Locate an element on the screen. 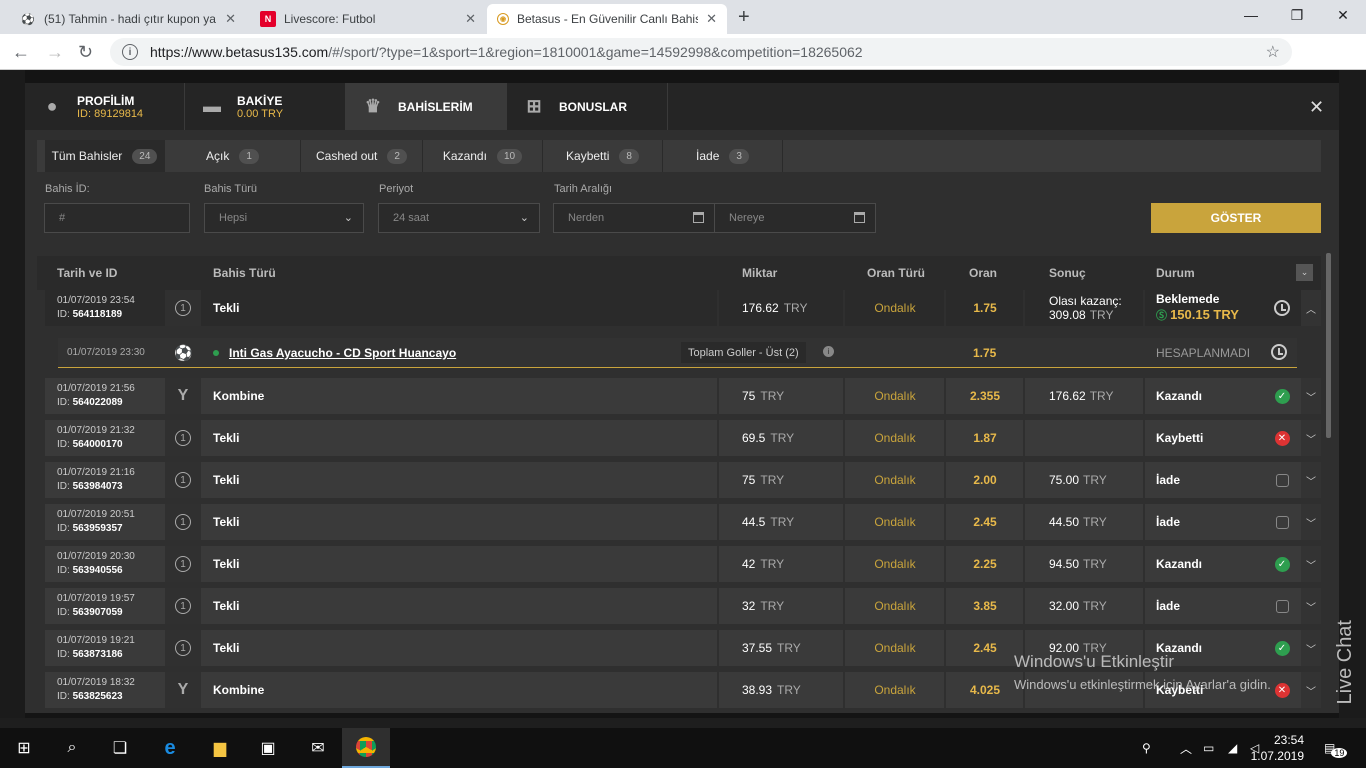 Image resolution: width=1366 pixels, height=768 pixels. tray-up-icon: ︿ is located at coordinates (1186, 748).